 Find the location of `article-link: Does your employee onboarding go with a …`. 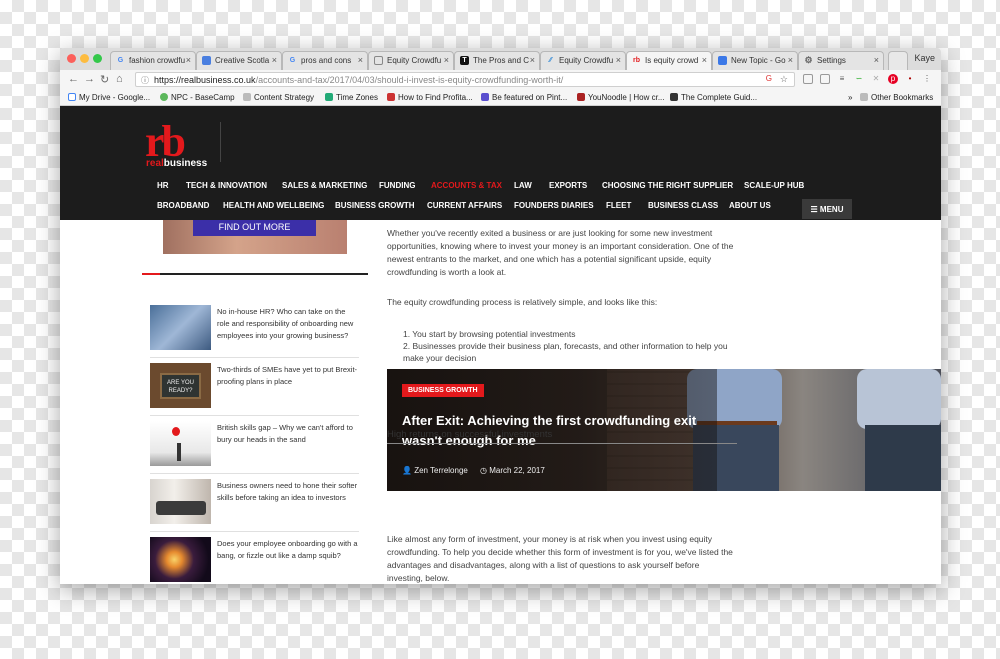

article-link: Does your employee onboarding go with a … is located at coordinates (288, 550).